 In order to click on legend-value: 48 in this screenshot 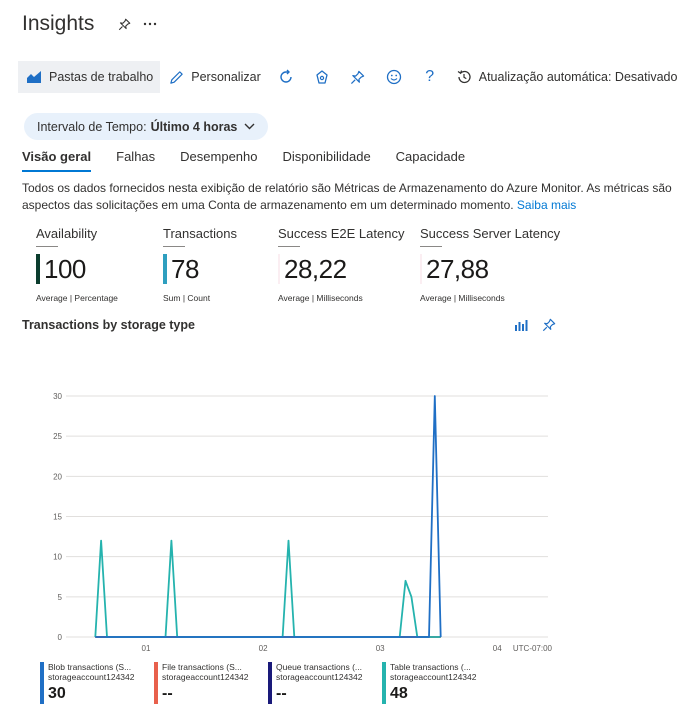, I will do `click(399, 693)`.